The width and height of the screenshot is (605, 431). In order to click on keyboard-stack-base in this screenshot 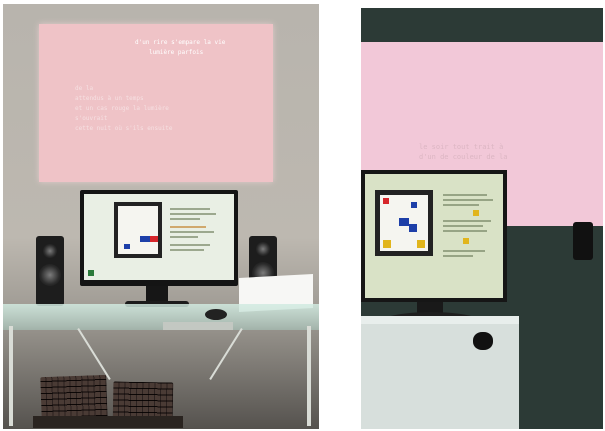, I will do `click(108, 422)`.